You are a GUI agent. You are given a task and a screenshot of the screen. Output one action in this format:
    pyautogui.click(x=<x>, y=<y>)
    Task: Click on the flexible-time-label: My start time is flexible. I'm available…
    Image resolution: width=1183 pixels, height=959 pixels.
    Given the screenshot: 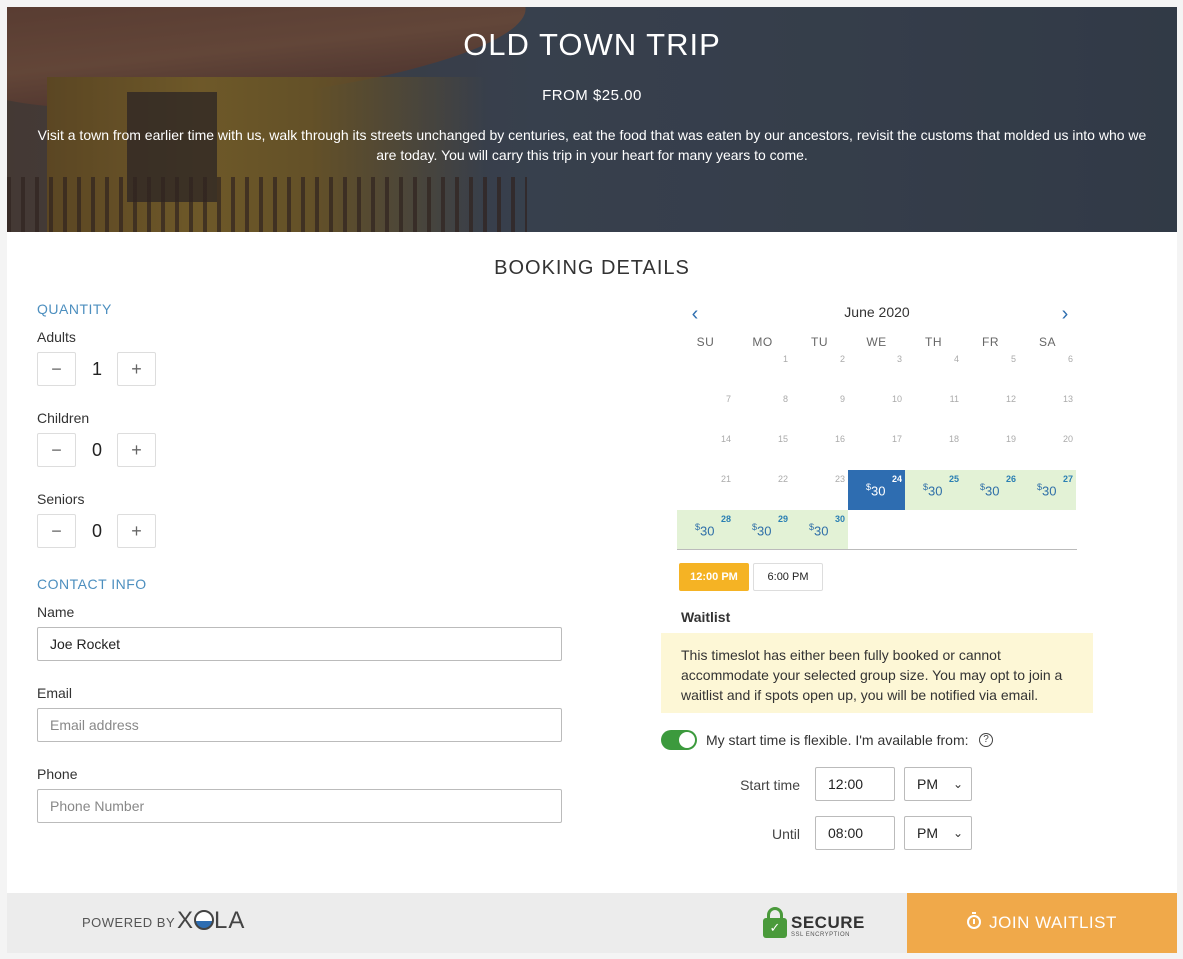 What is the action you would take?
    pyautogui.click(x=837, y=740)
    